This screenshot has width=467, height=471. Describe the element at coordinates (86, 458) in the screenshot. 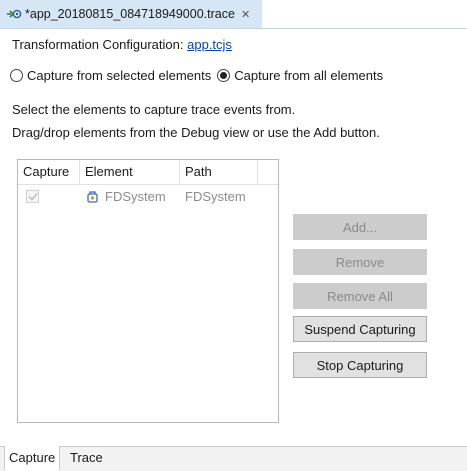

I see `tab-trace: Trace` at that location.